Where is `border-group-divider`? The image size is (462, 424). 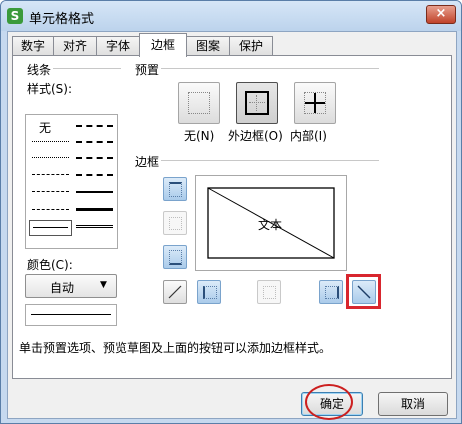
border-group-divider is located at coordinates (270, 160).